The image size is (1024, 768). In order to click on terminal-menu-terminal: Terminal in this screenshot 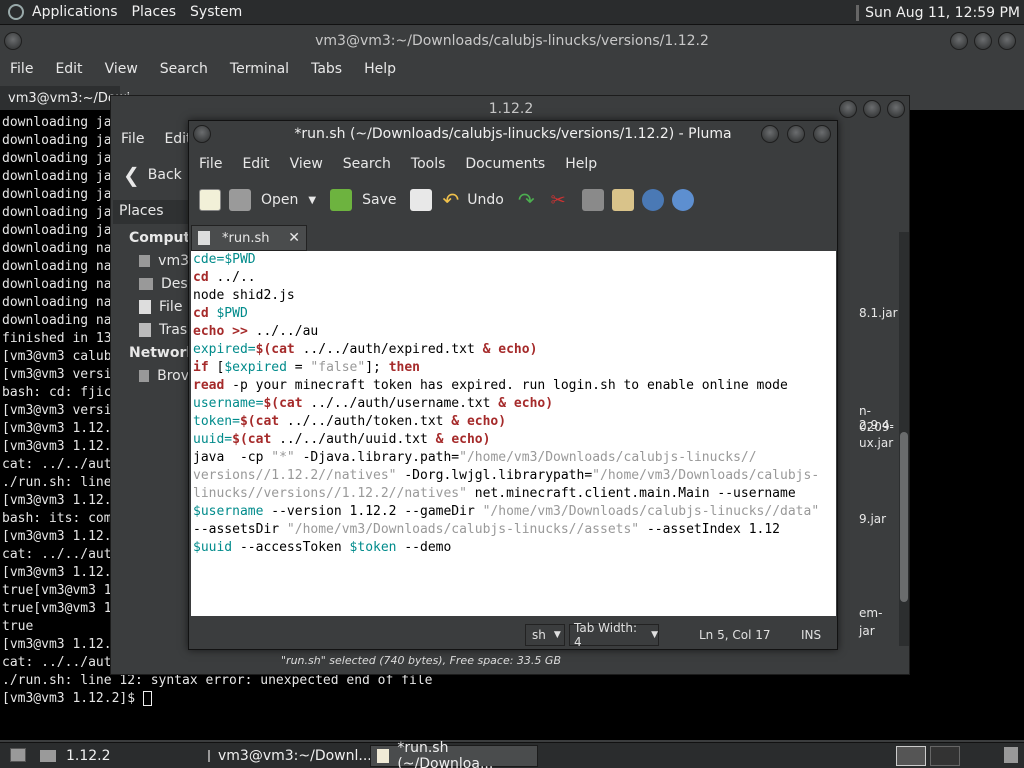, I will do `click(258, 69)`.